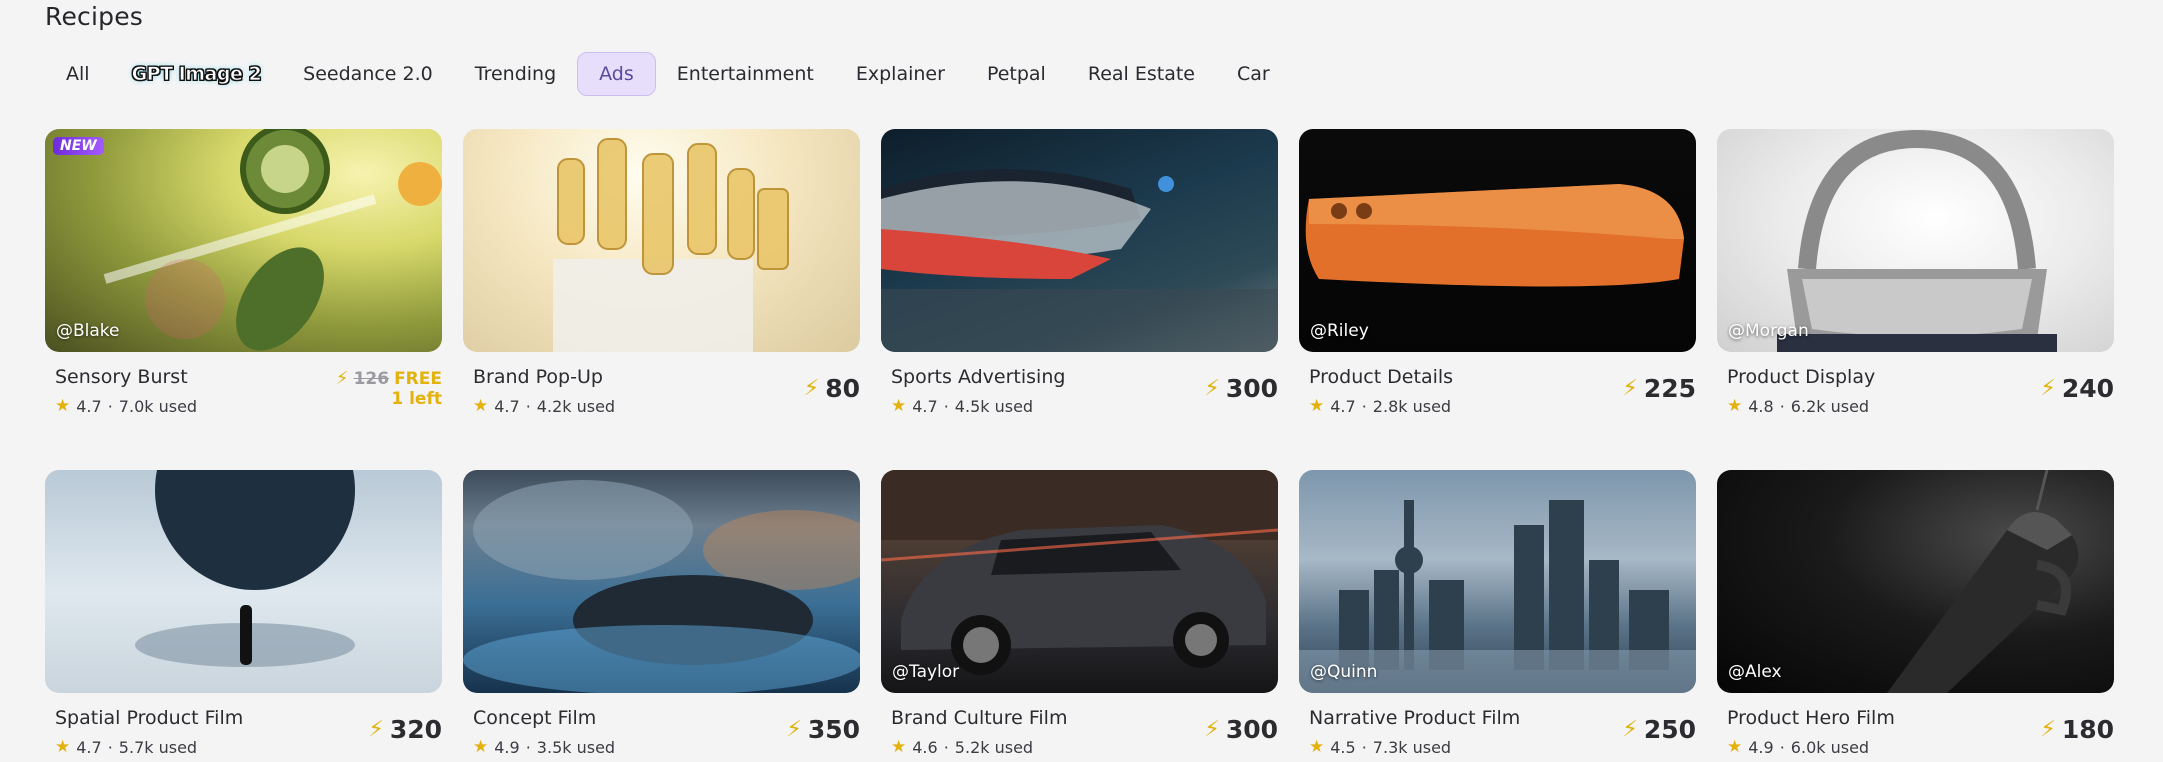 The height and width of the screenshot is (762, 2163). Describe the element at coordinates (88, 331) in the screenshot. I see `author-handle: @Blake` at that location.